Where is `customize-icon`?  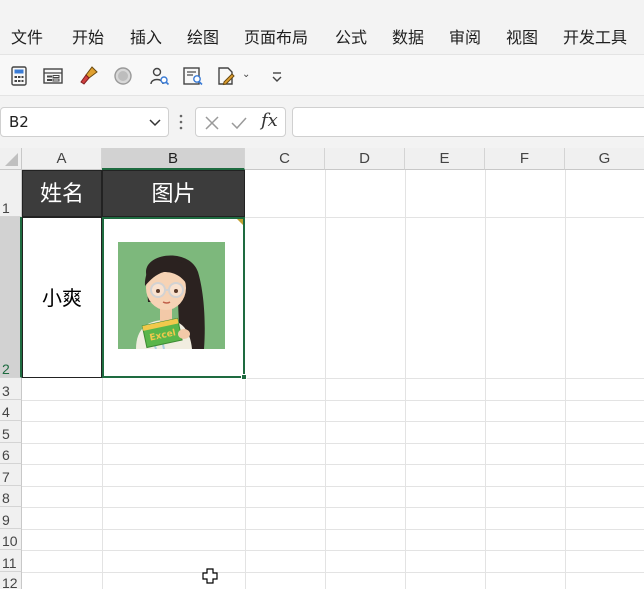 customize-icon is located at coordinates (277, 76).